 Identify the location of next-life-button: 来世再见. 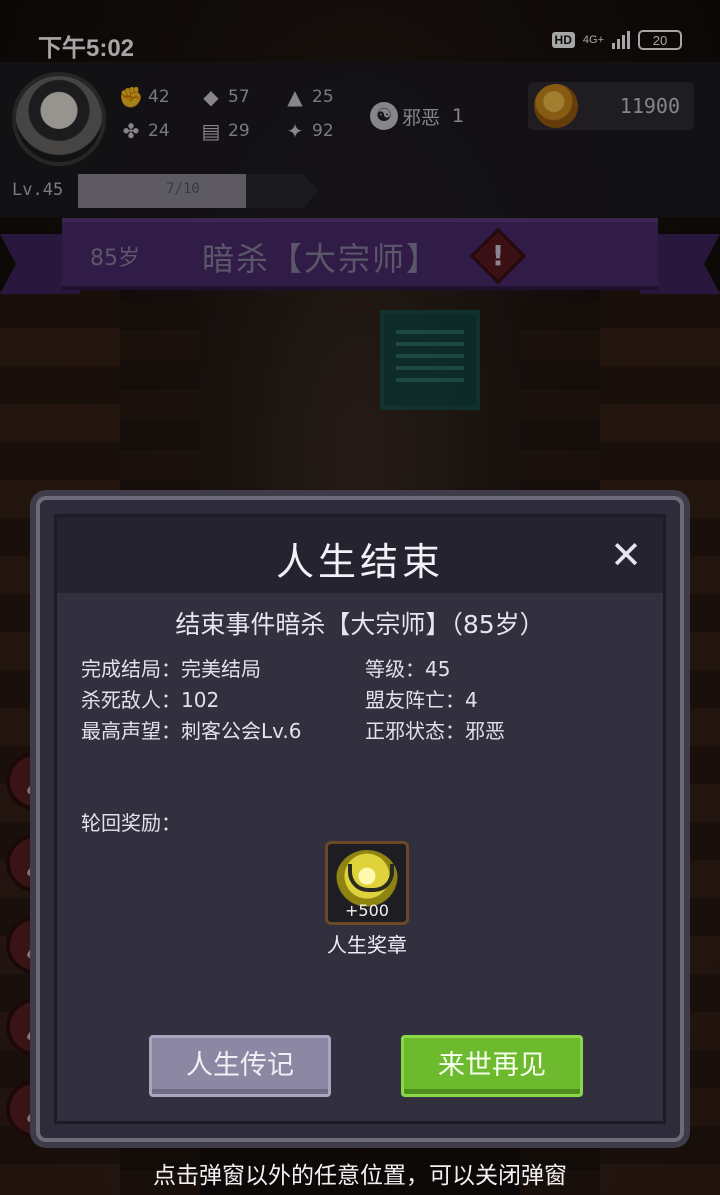
(492, 1066).